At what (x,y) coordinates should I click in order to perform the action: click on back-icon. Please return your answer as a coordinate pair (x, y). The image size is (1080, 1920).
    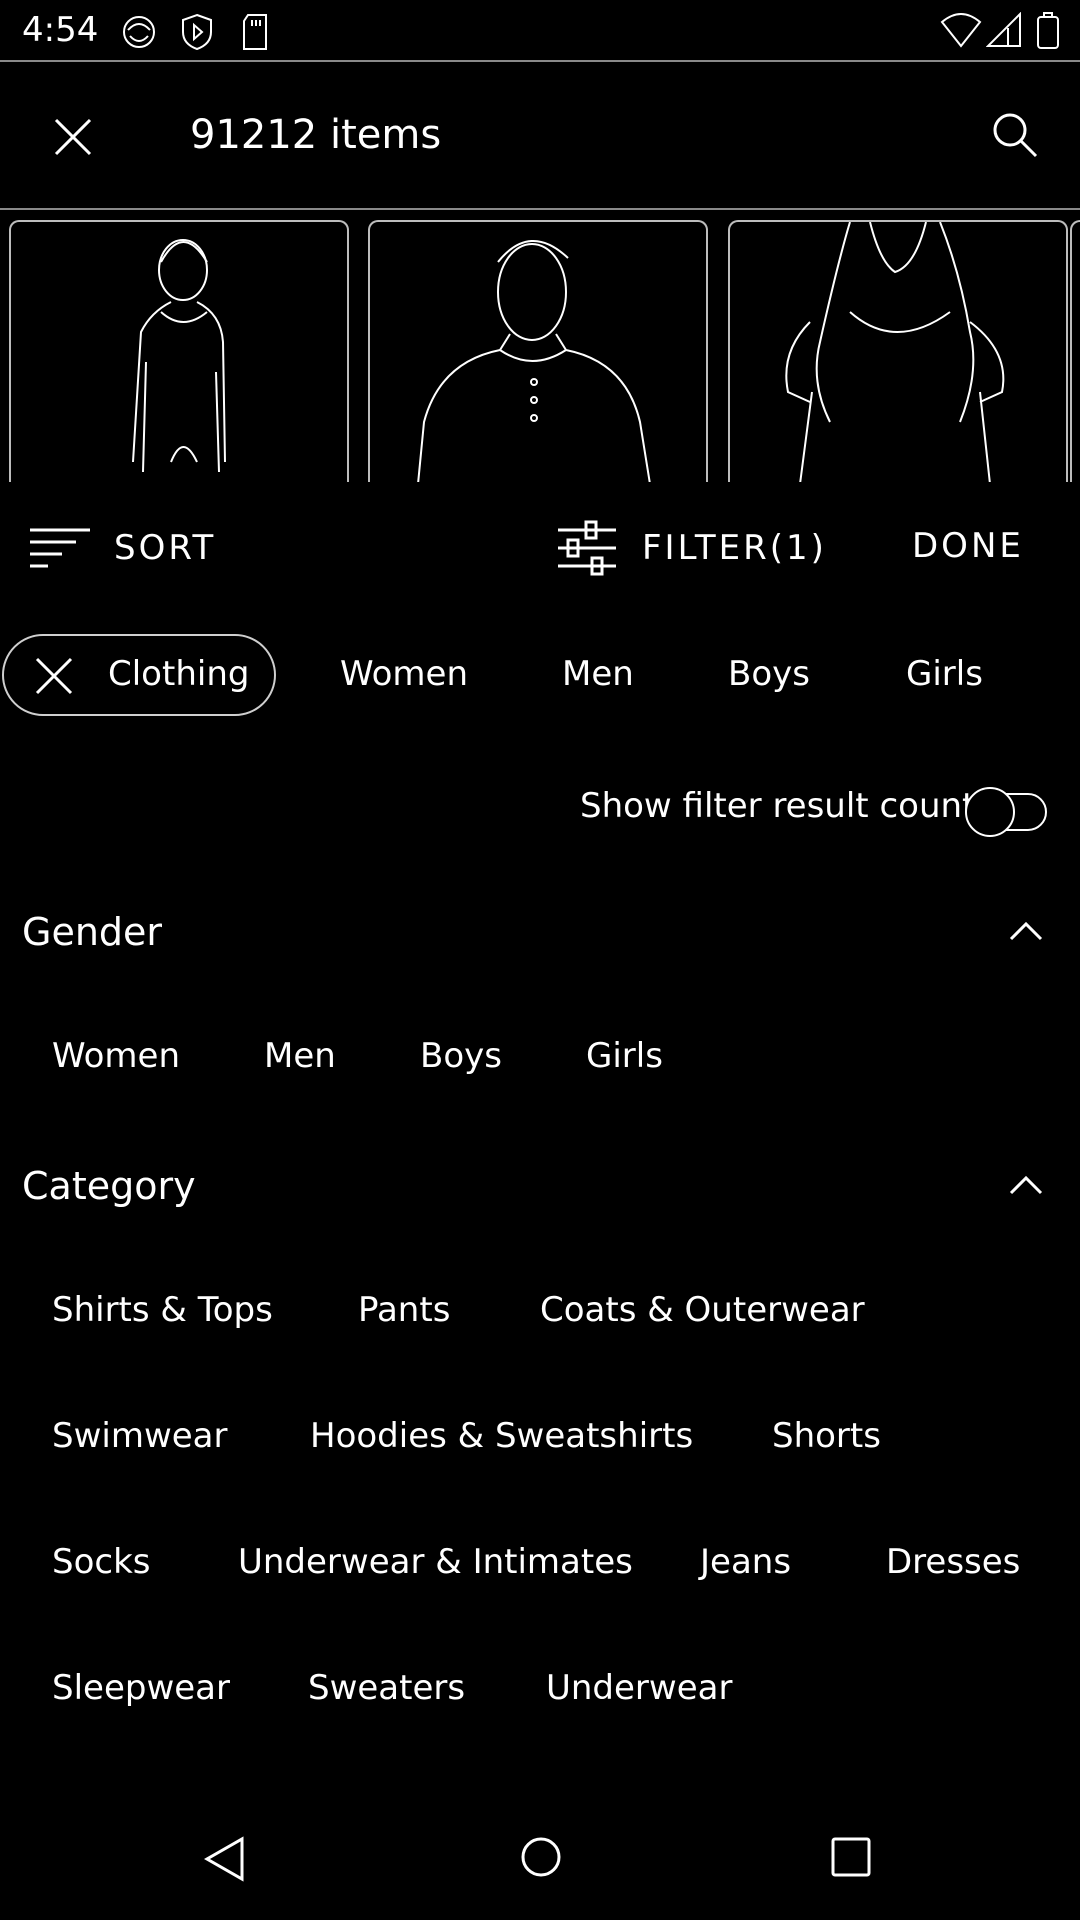
    Looking at the image, I should click on (225, 1859).